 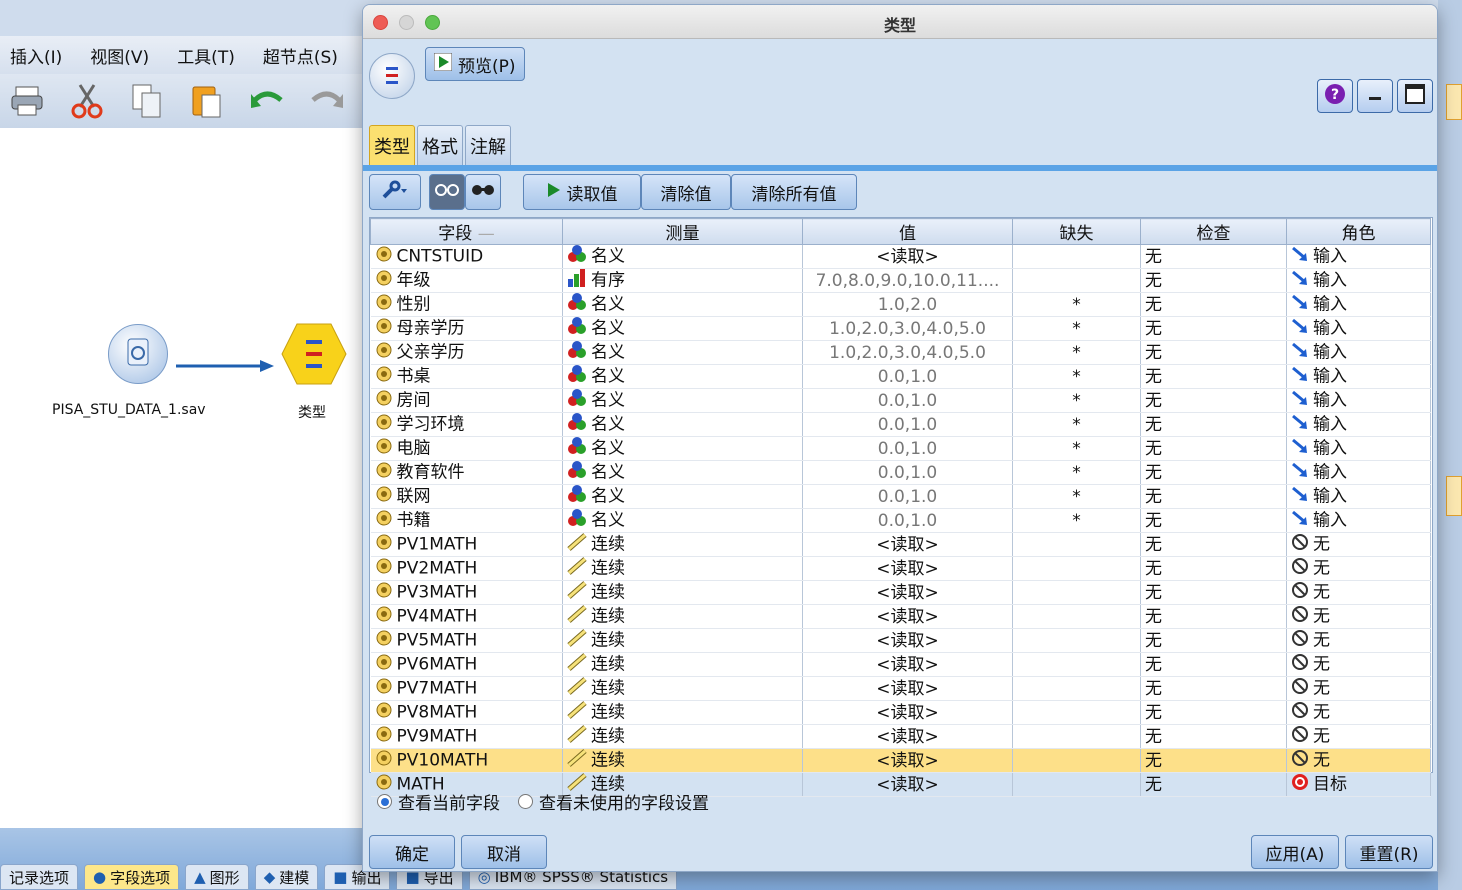 I want to click on cell-field: 年级, so click(x=466, y=280).